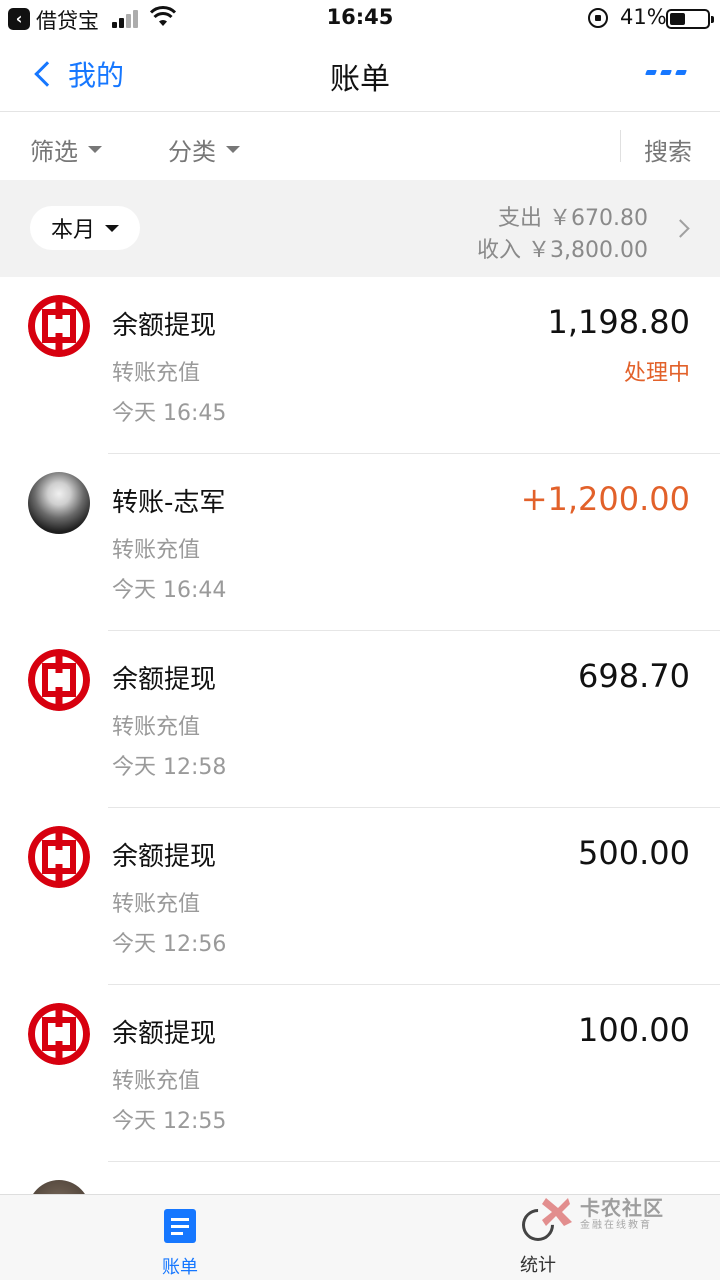 The width and height of the screenshot is (720, 1280). I want to click on transaction-time: 今天 16:45, so click(169, 413).